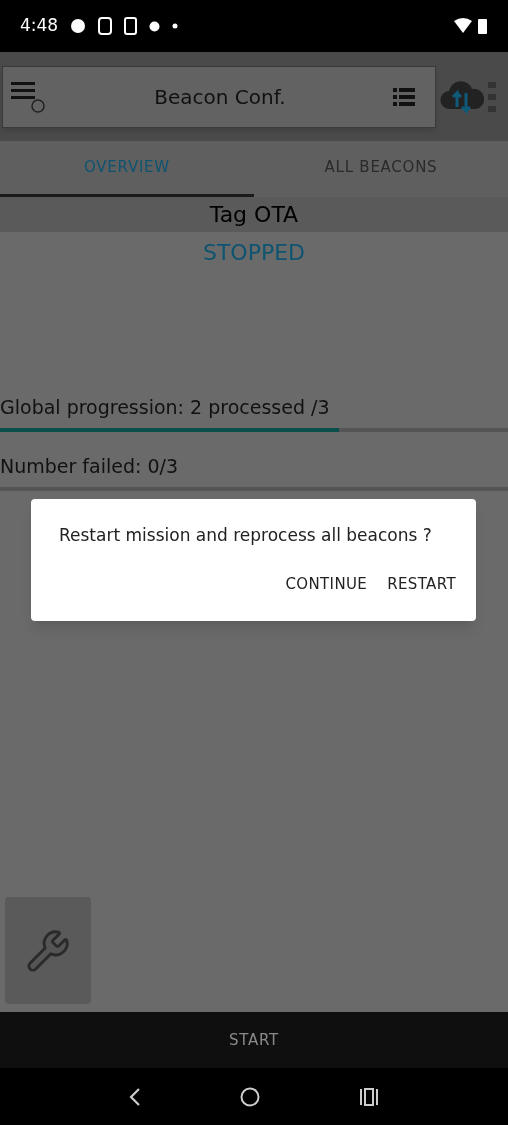 The image size is (508, 1125). Describe the element at coordinates (175, 26) in the screenshot. I see `dot-icon` at that location.